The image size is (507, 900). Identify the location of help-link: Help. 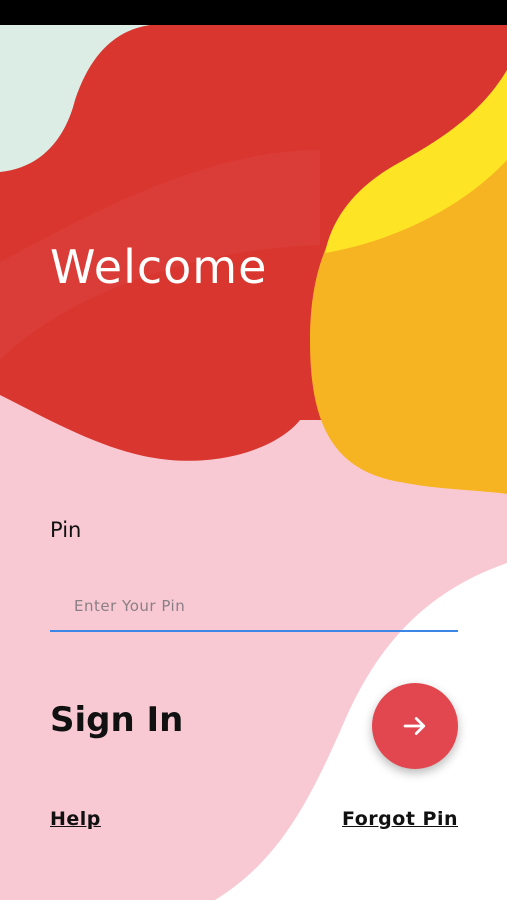
(75, 819).